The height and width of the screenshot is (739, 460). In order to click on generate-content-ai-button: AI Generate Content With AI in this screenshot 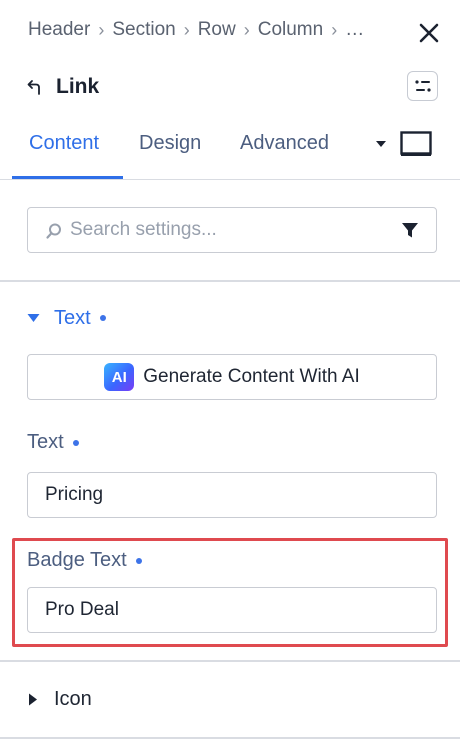, I will do `click(232, 377)`.